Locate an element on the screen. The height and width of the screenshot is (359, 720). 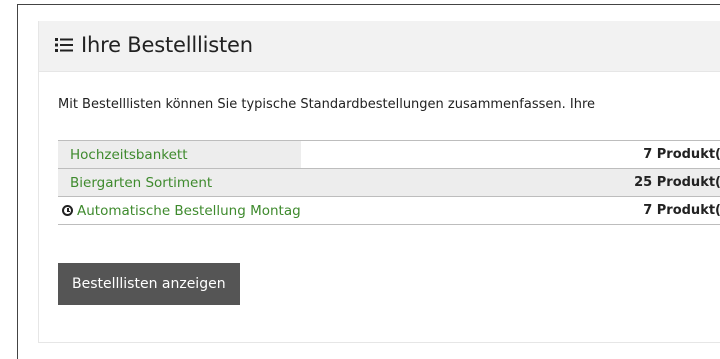
table-row: Hochzeitsbankett 7 Produkt( is located at coordinates (389, 154).